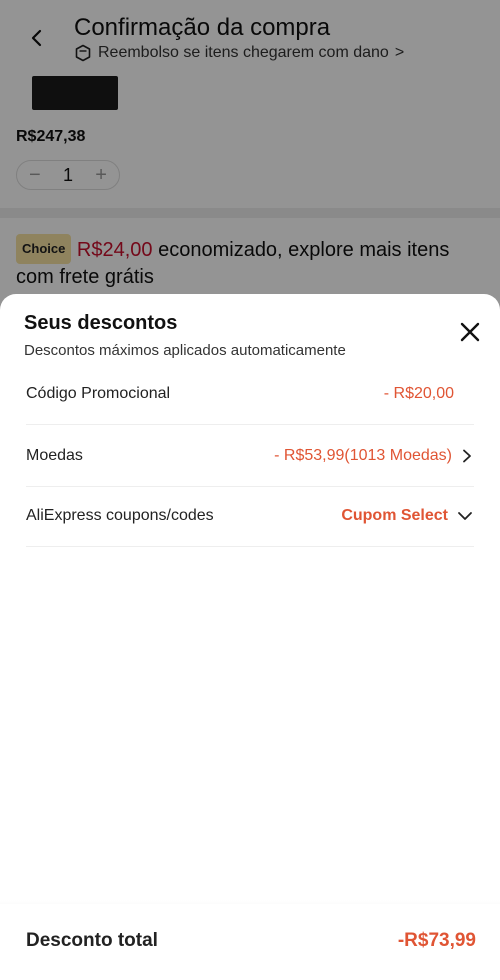  Describe the element at coordinates (92, 940) in the screenshot. I see `total-discount-label: Desconto total` at that location.